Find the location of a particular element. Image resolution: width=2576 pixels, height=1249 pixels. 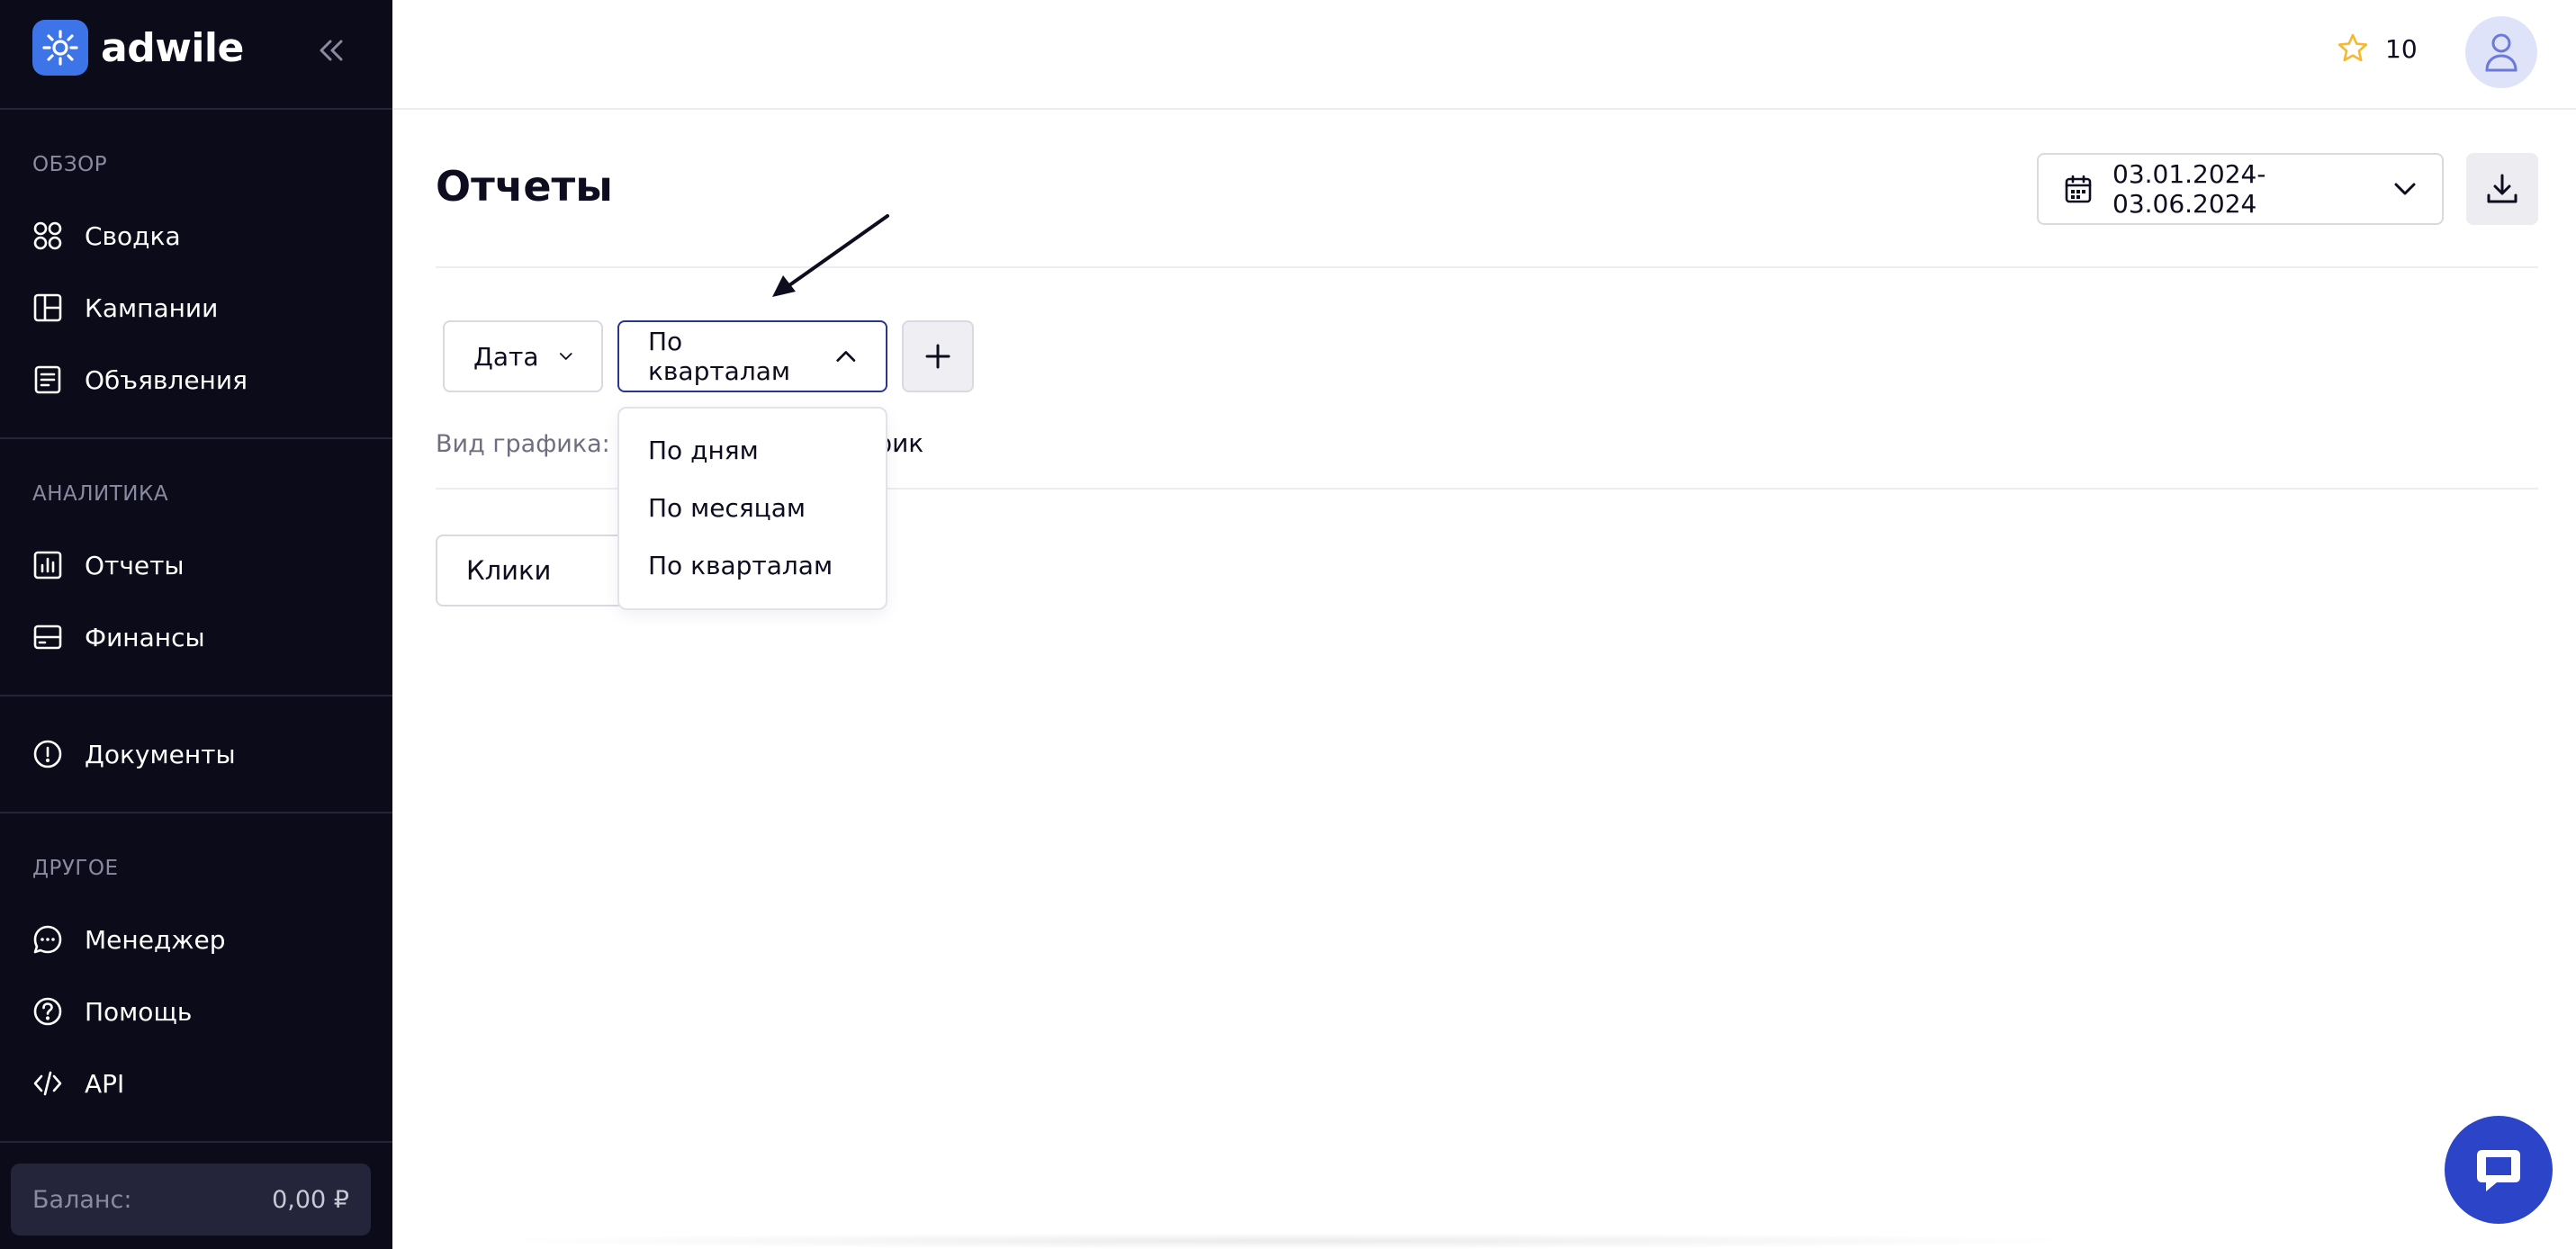

sidebar-item-label: Помощь is located at coordinates (139, 1011).